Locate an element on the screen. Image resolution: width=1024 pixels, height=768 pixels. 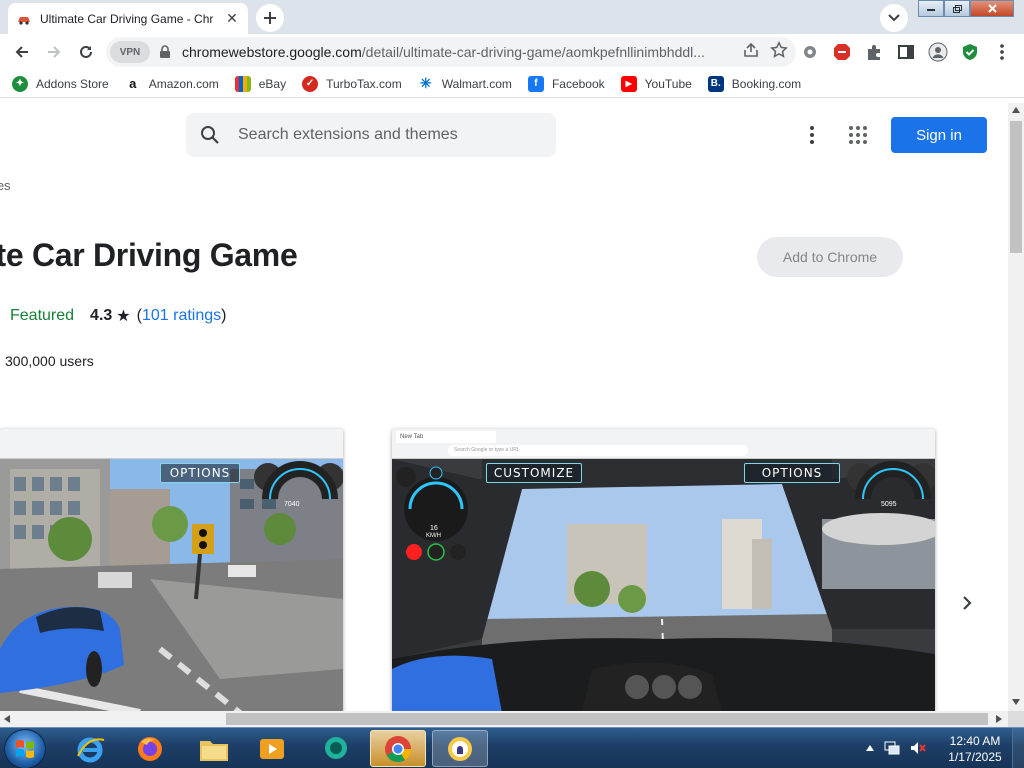
youtube-icon: ▶ is located at coordinates (628, 83).